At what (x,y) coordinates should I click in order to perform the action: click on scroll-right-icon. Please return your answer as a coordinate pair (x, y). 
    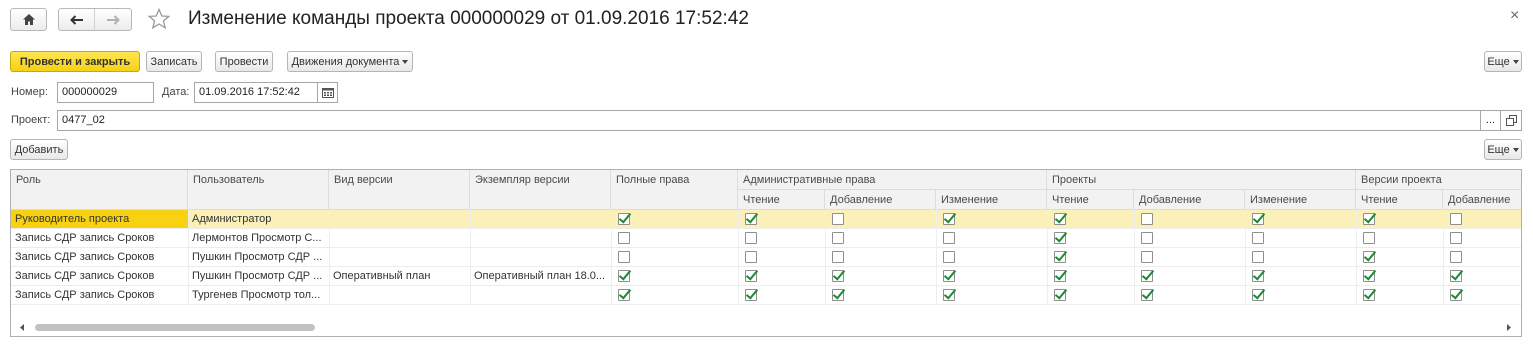
    Looking at the image, I should click on (1509, 327).